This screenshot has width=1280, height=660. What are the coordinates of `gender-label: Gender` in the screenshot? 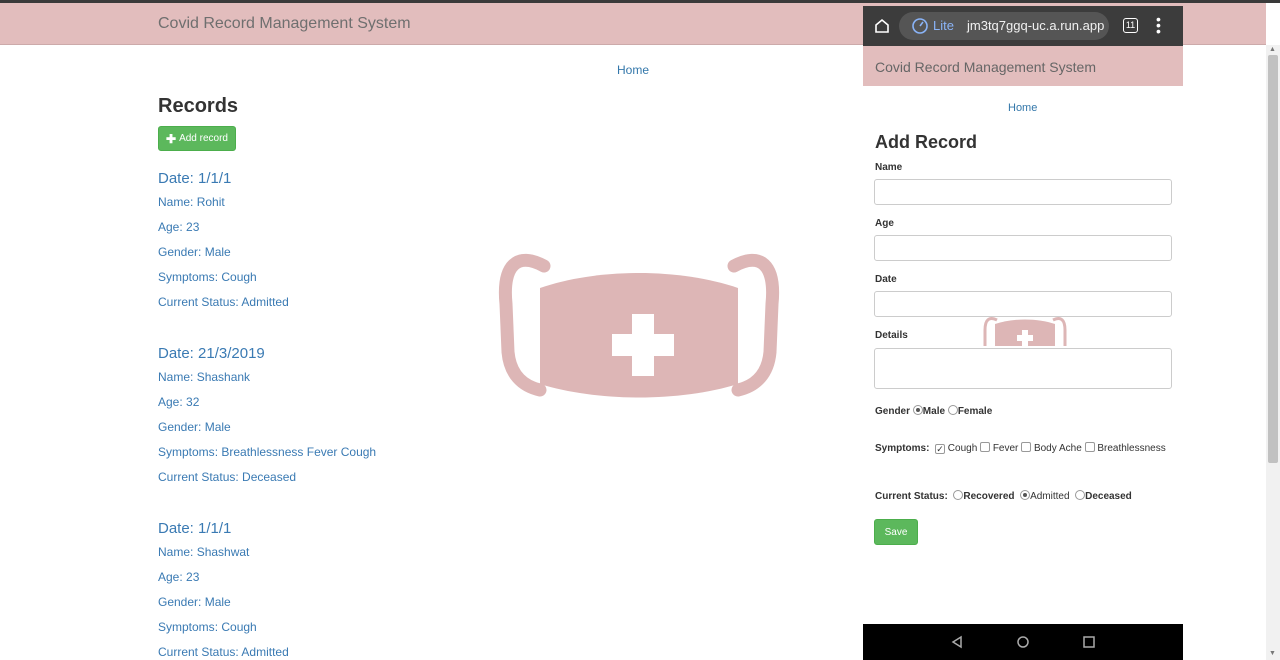 It's located at (893, 411).